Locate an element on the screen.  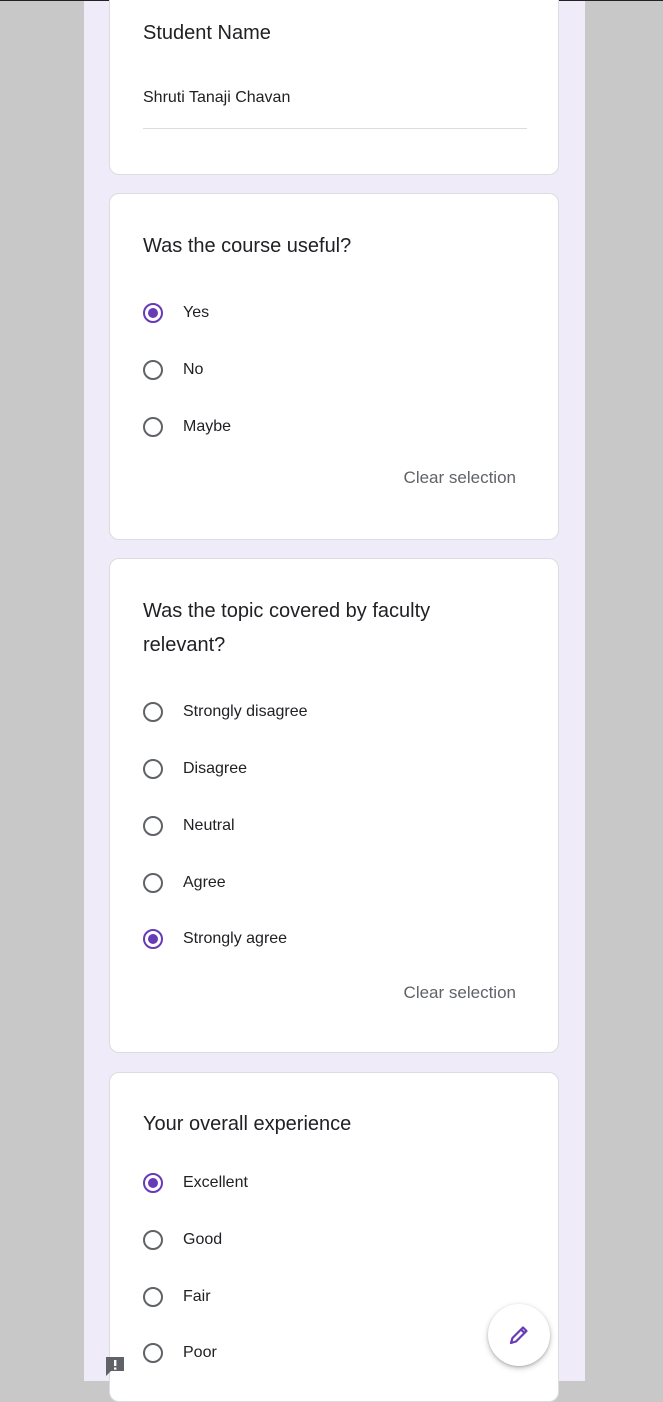
option-maybe: Maybe is located at coordinates (187, 427).